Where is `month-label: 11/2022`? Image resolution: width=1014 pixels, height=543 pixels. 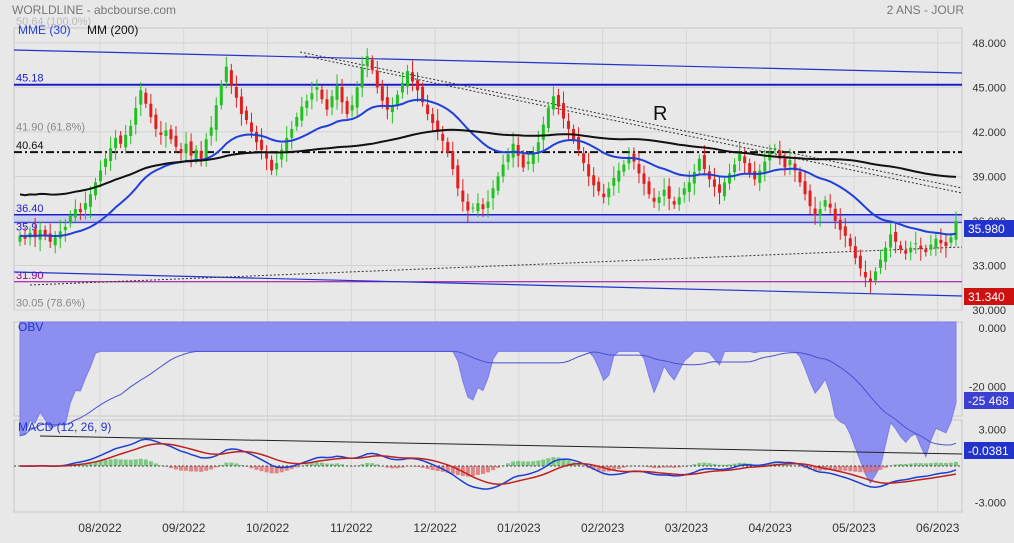
month-label: 11/2022 is located at coordinates (351, 528).